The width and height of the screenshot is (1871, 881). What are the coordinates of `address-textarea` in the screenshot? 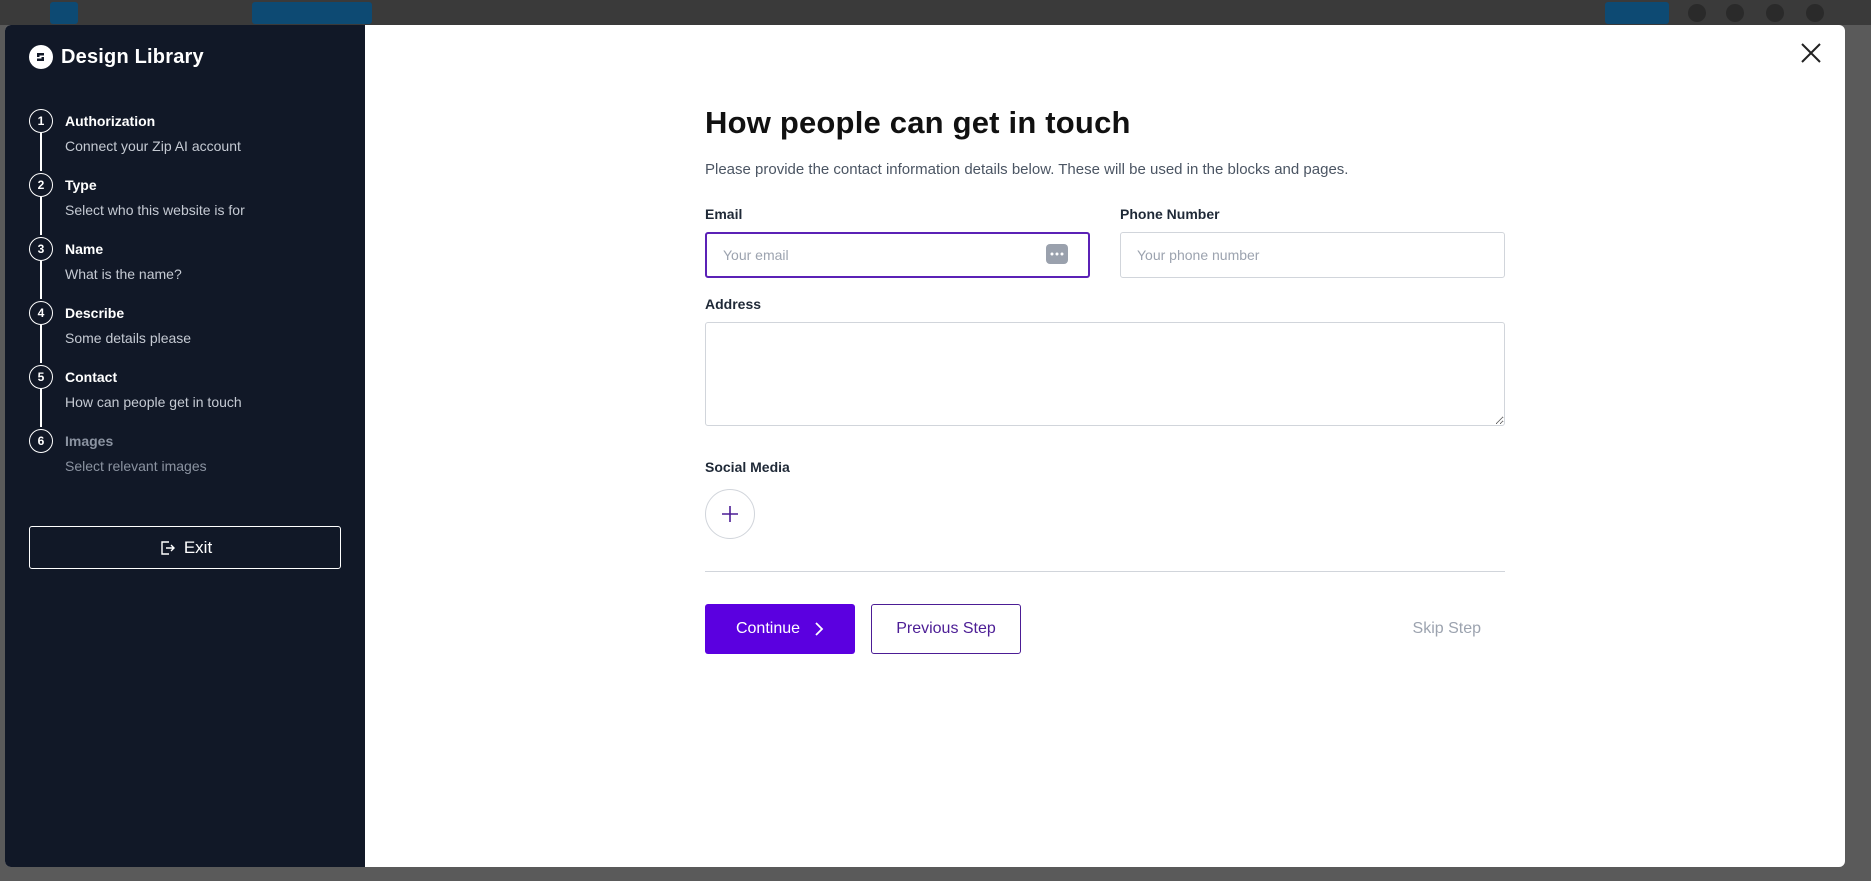 It's located at (1105, 374).